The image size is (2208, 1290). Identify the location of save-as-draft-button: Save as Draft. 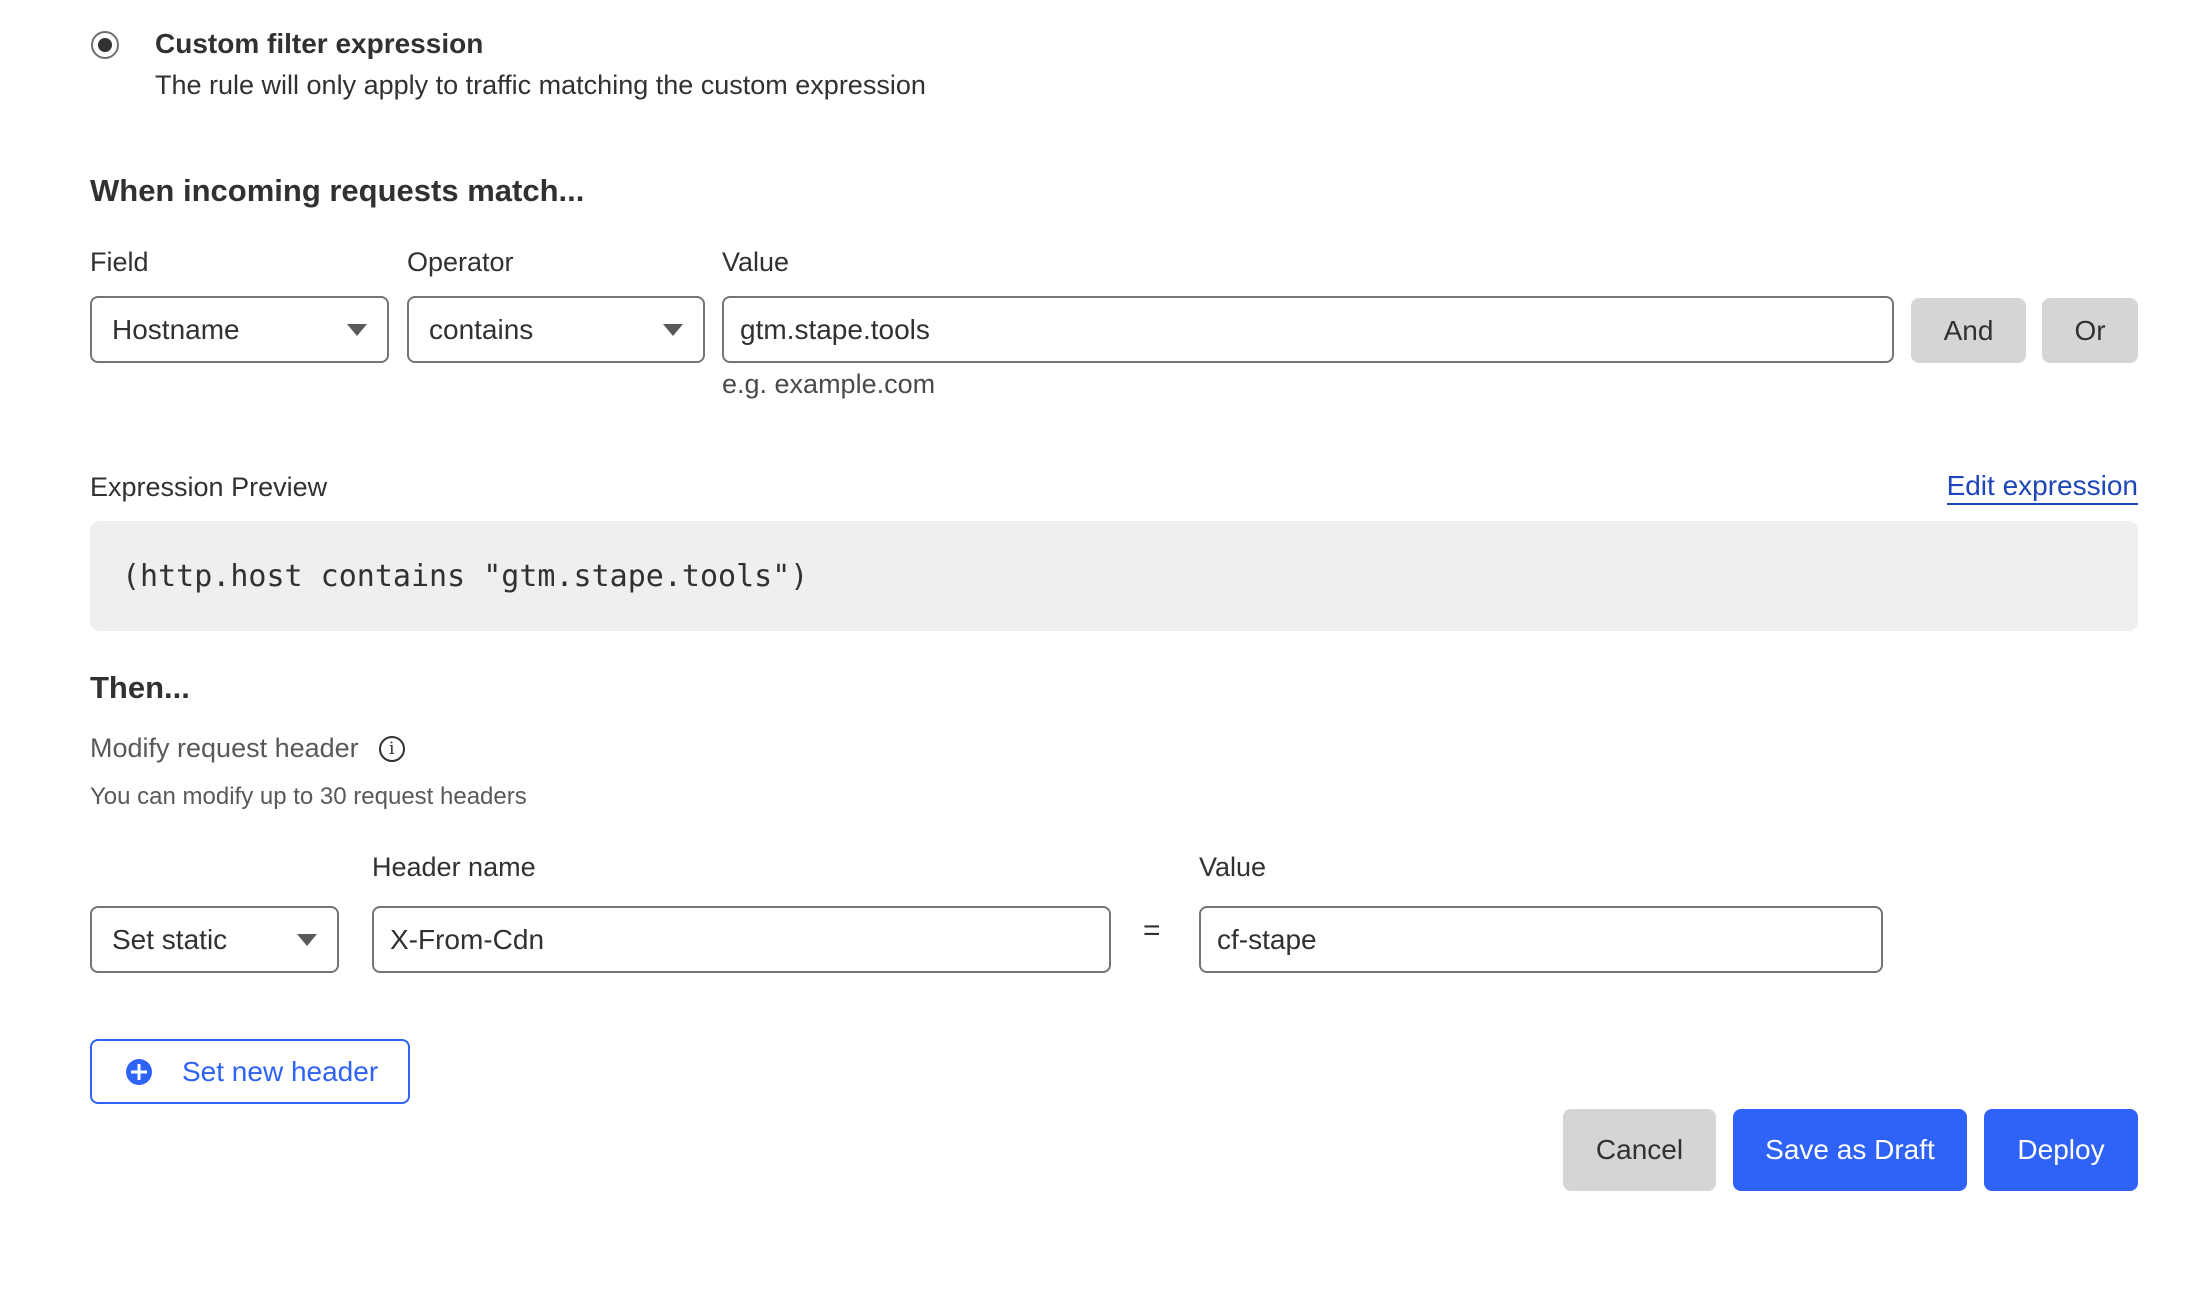
(1850, 1150).